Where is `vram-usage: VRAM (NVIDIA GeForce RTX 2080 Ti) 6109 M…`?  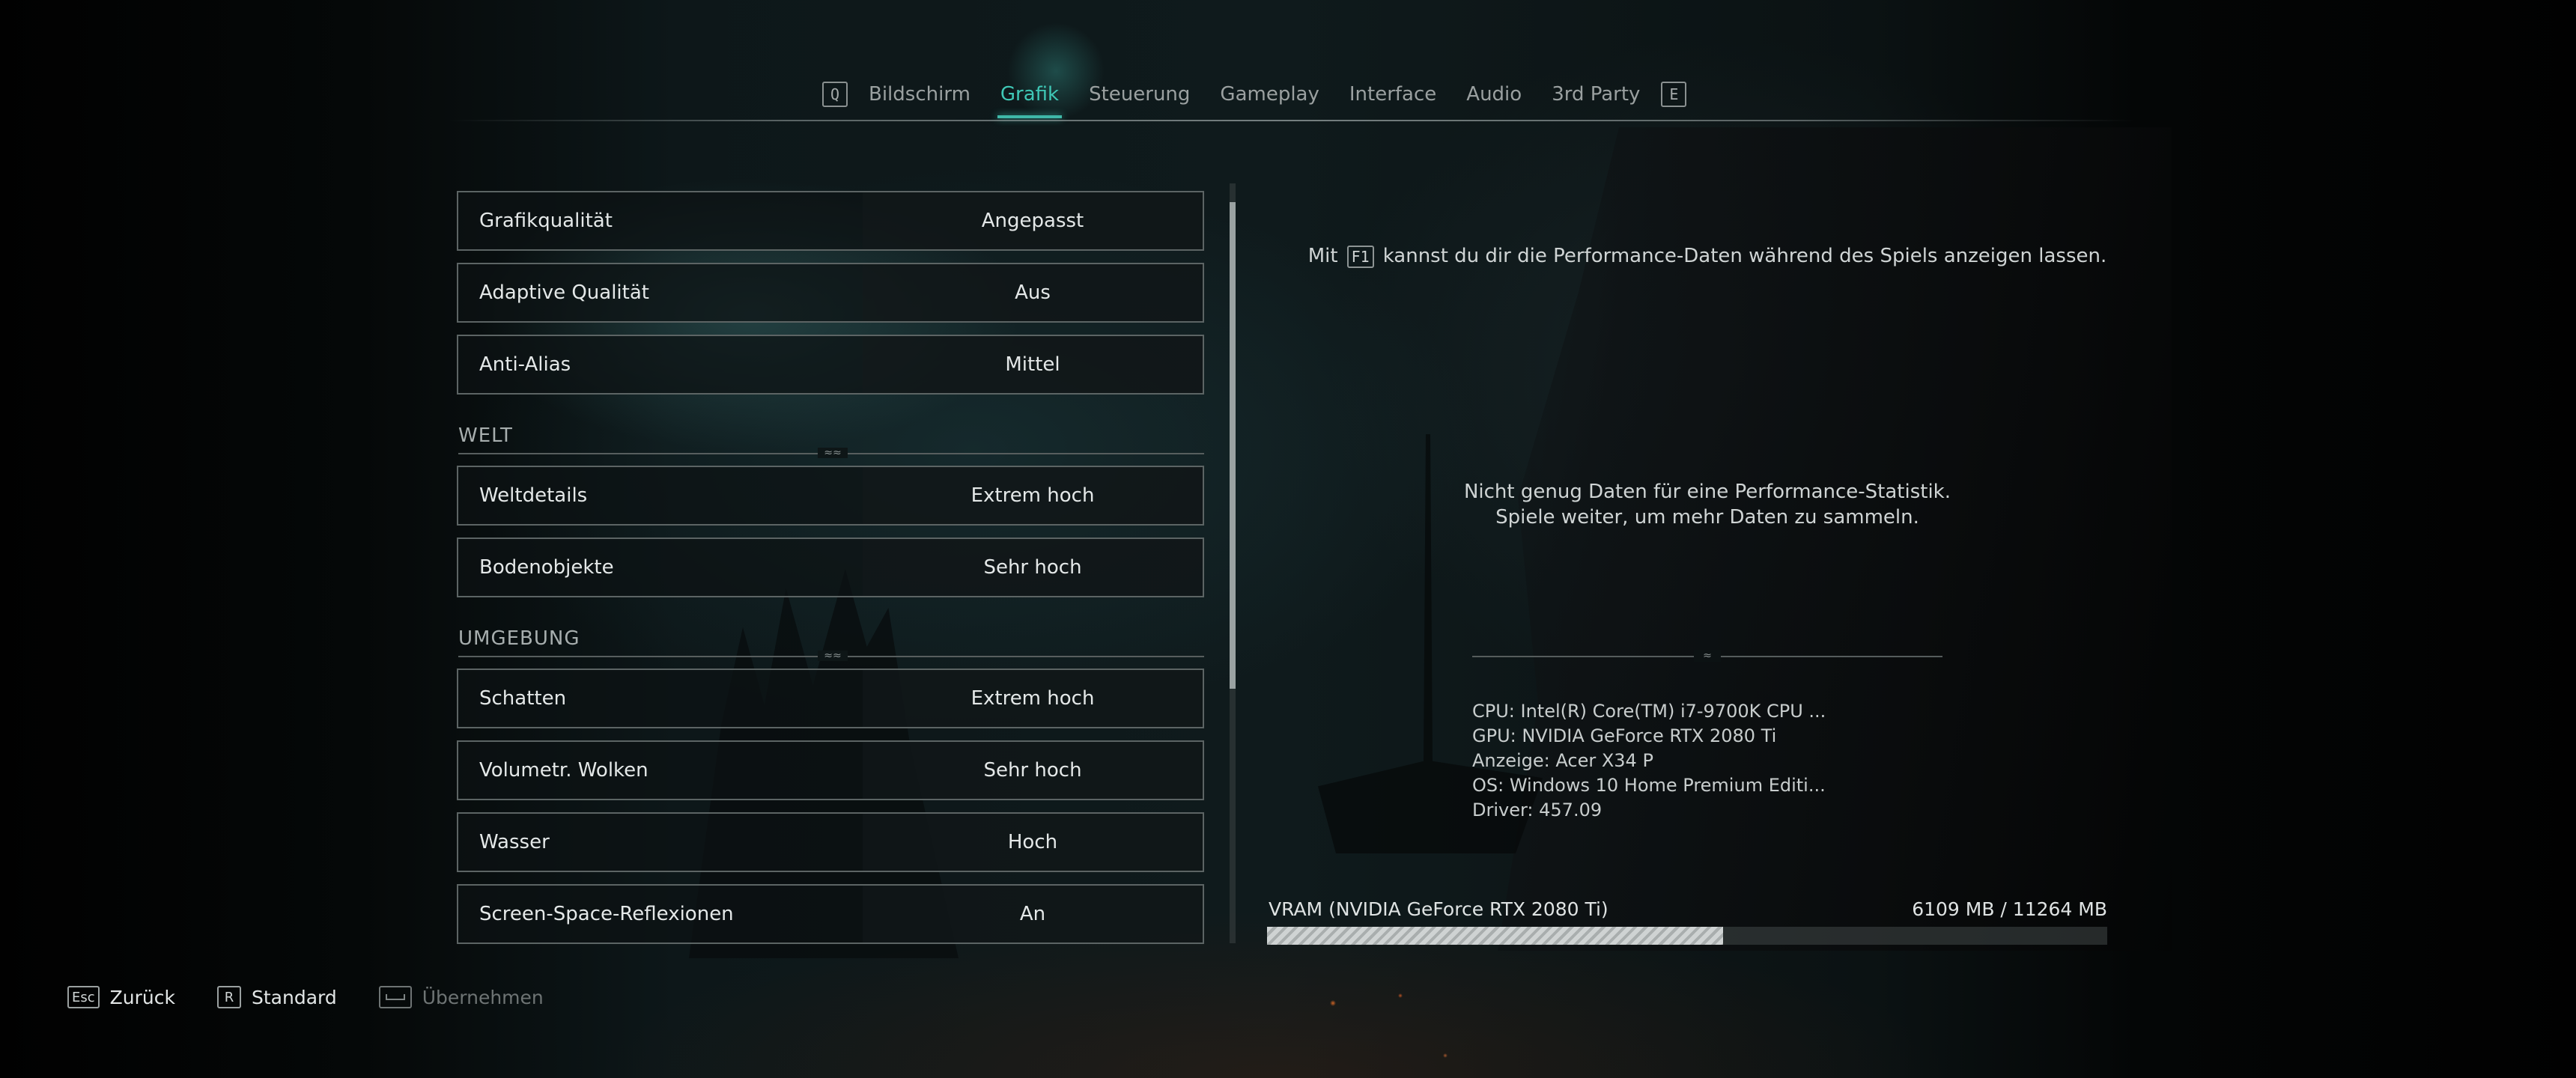
vram-usage: VRAM (NVIDIA GeForce RTX 2080 Ti) 6109 M… is located at coordinates (1687, 921).